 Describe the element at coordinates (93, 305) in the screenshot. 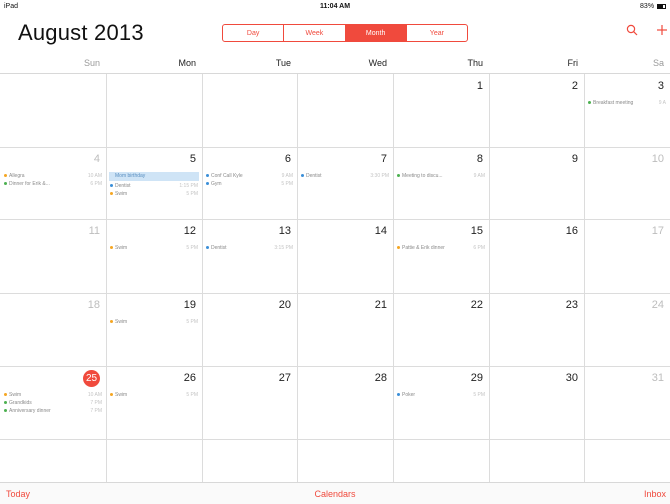

I see `day-number: 18` at that location.